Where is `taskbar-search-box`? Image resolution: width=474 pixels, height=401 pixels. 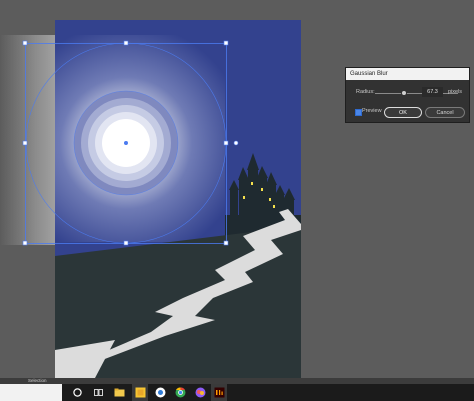
taskbar-search-box is located at coordinates (31, 392).